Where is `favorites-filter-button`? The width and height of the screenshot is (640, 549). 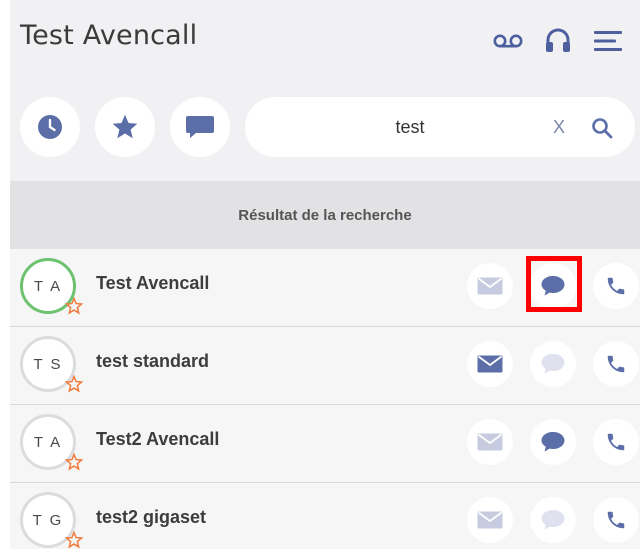
favorites-filter-button is located at coordinates (125, 127).